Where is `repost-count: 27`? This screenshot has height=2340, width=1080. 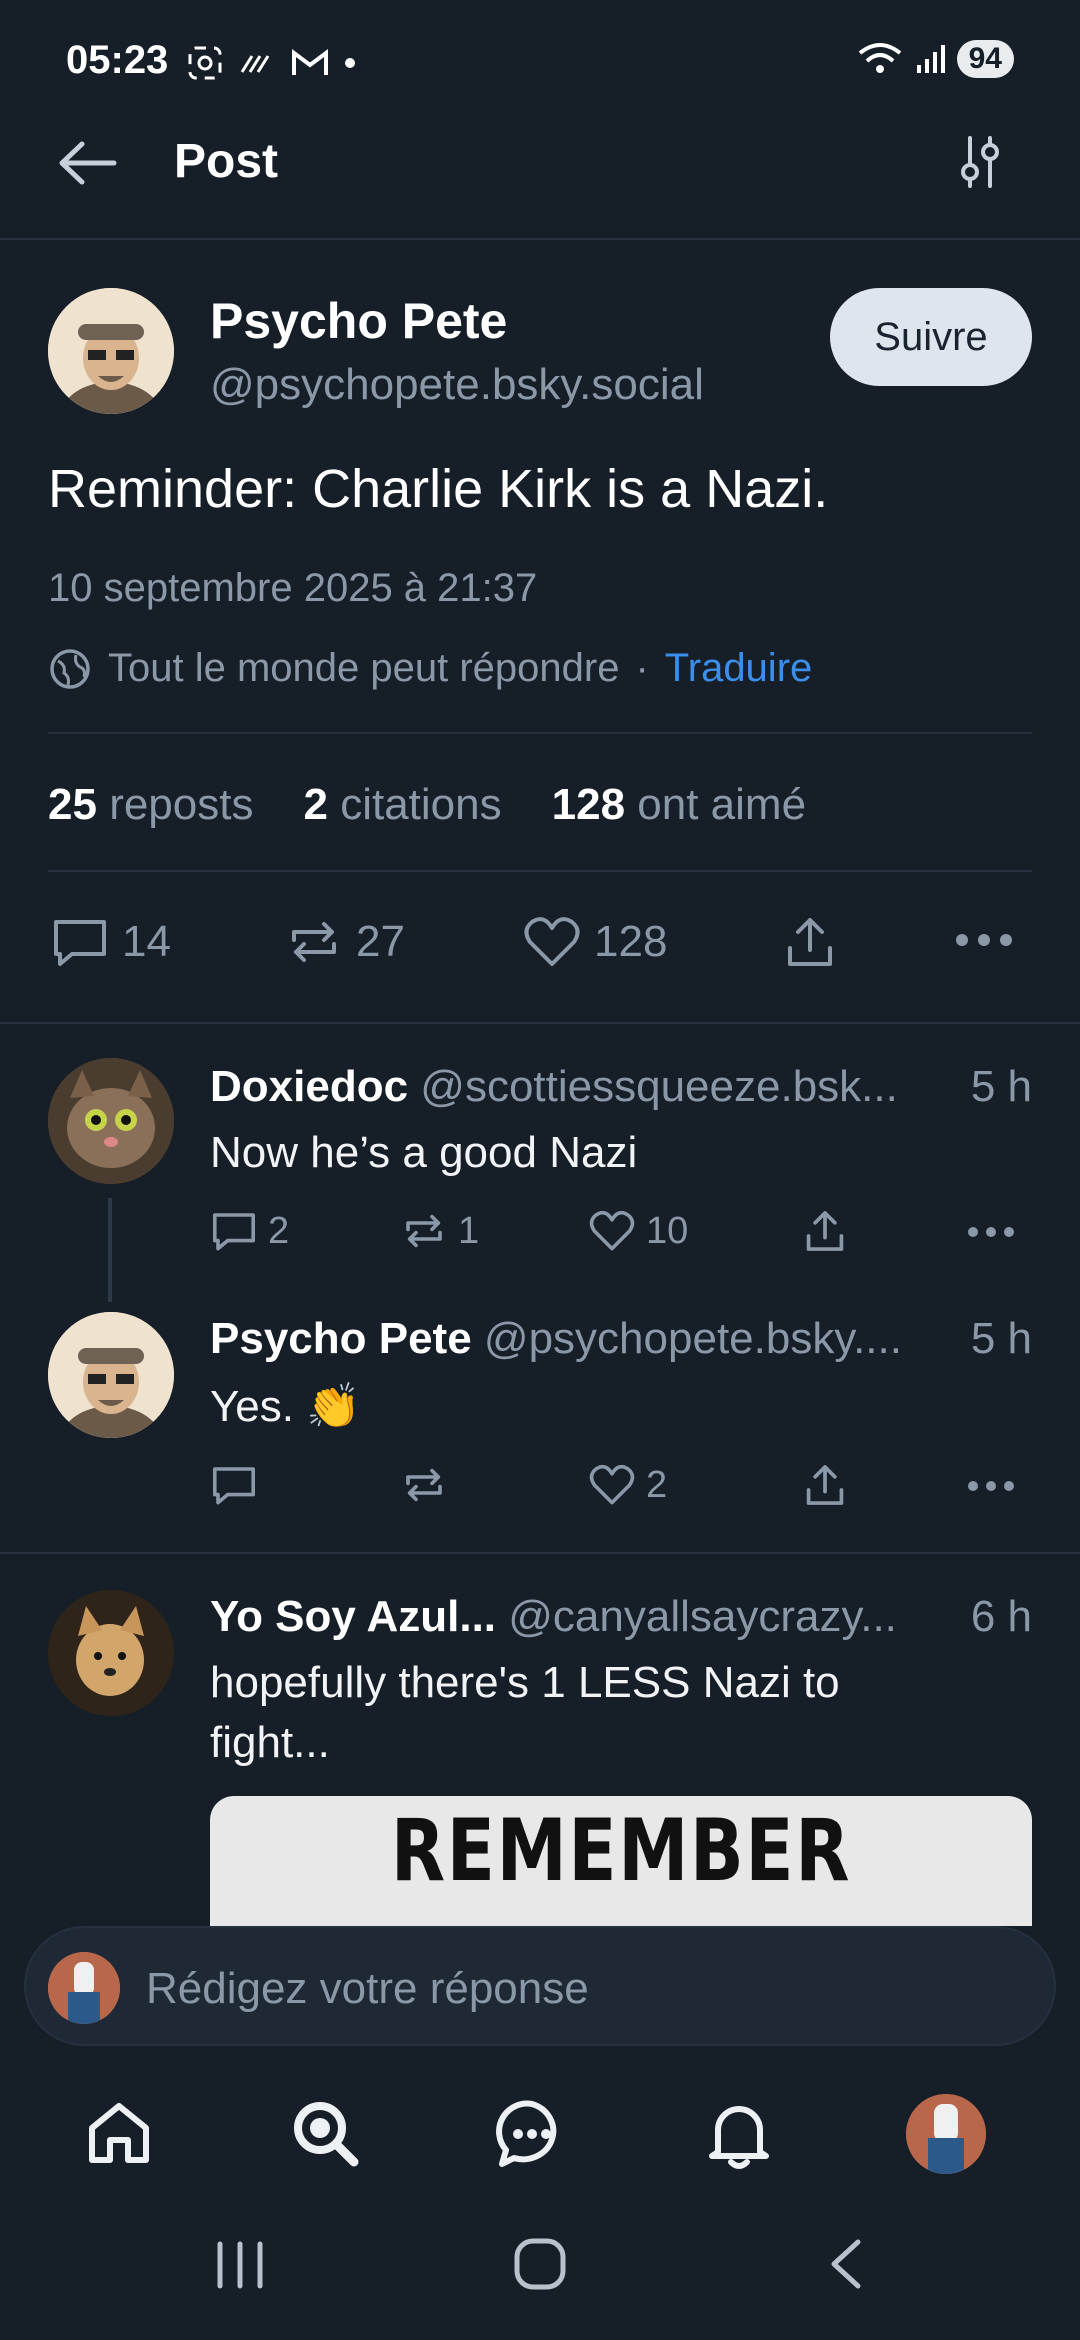
repost-count: 27 is located at coordinates (380, 941).